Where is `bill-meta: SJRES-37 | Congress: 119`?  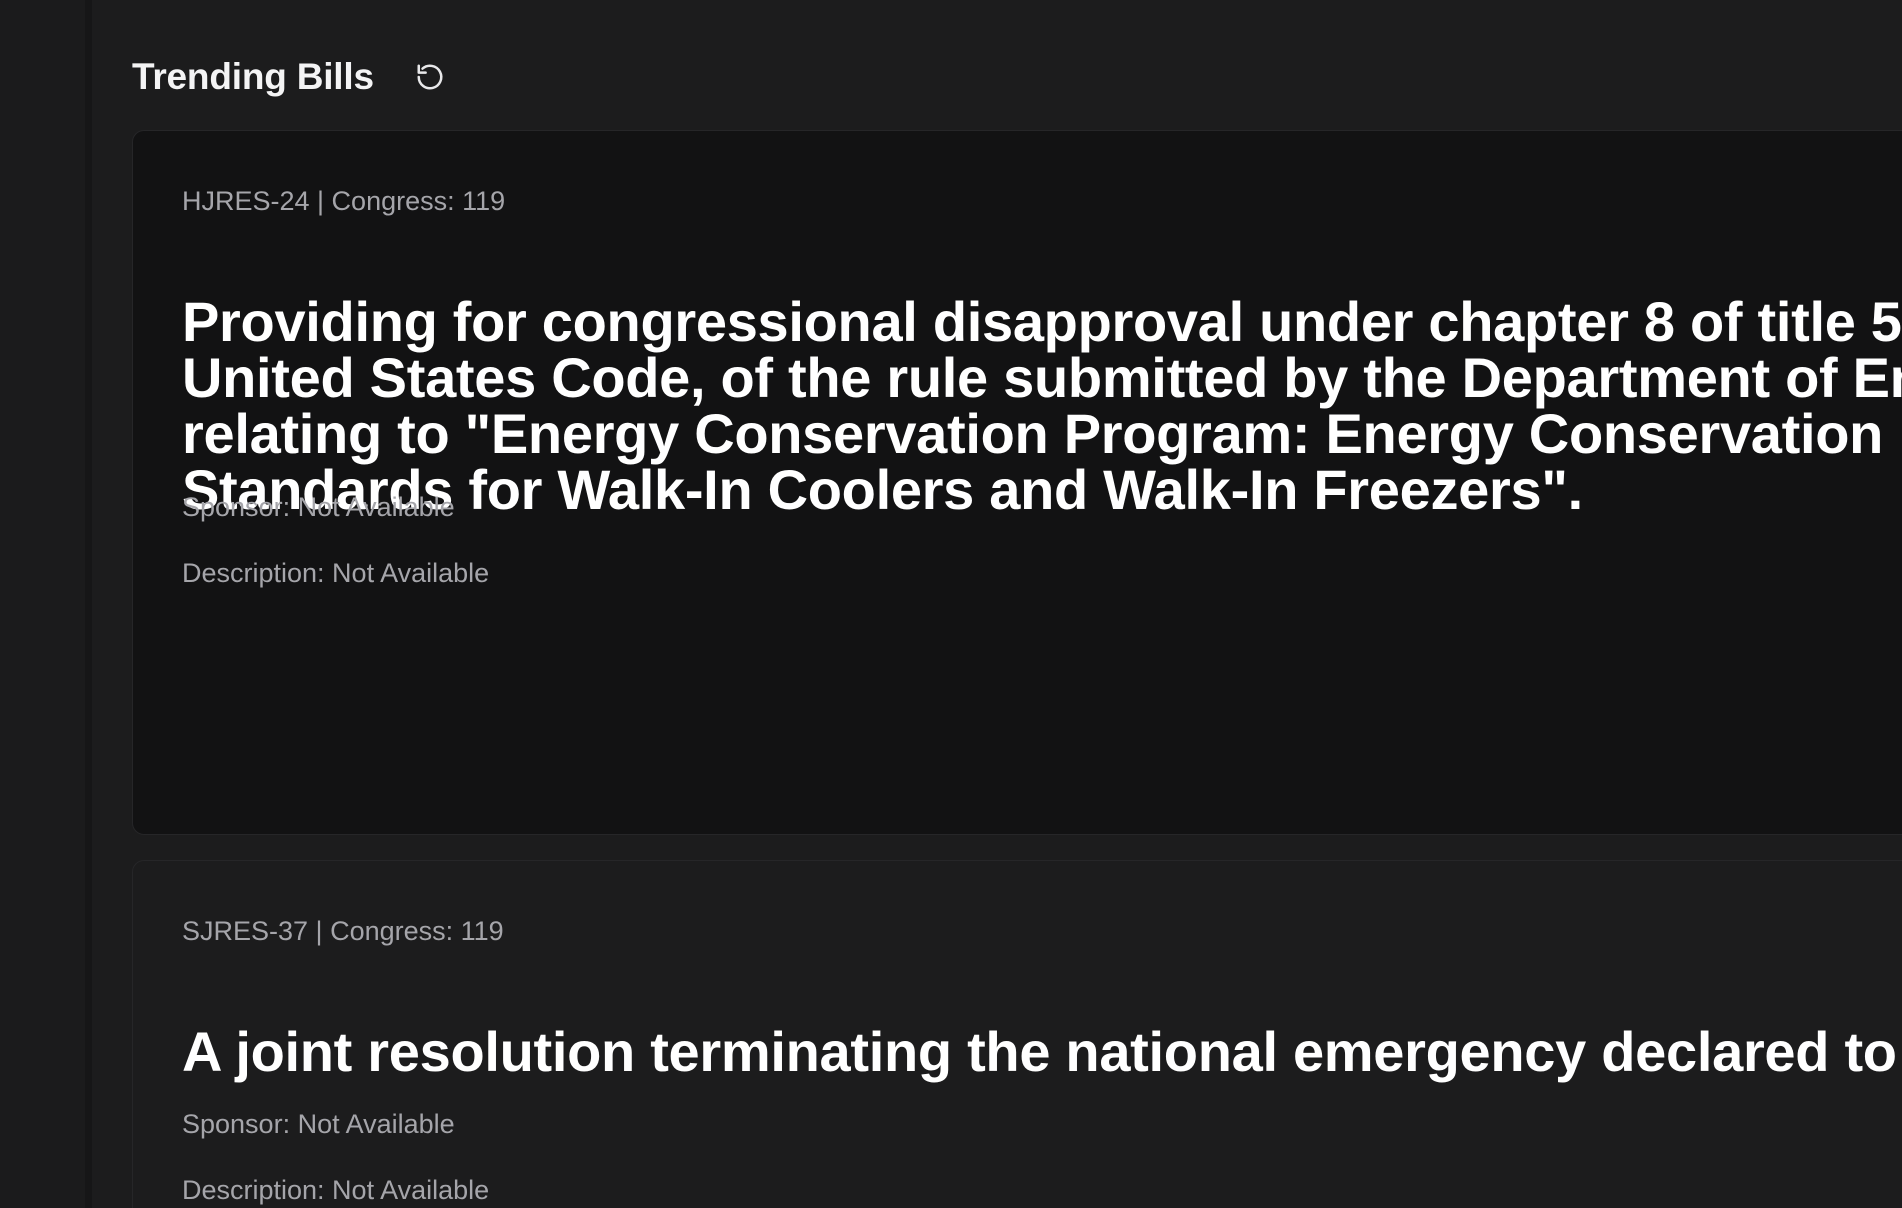 bill-meta: SJRES-37 | Congress: 119 is located at coordinates (343, 931).